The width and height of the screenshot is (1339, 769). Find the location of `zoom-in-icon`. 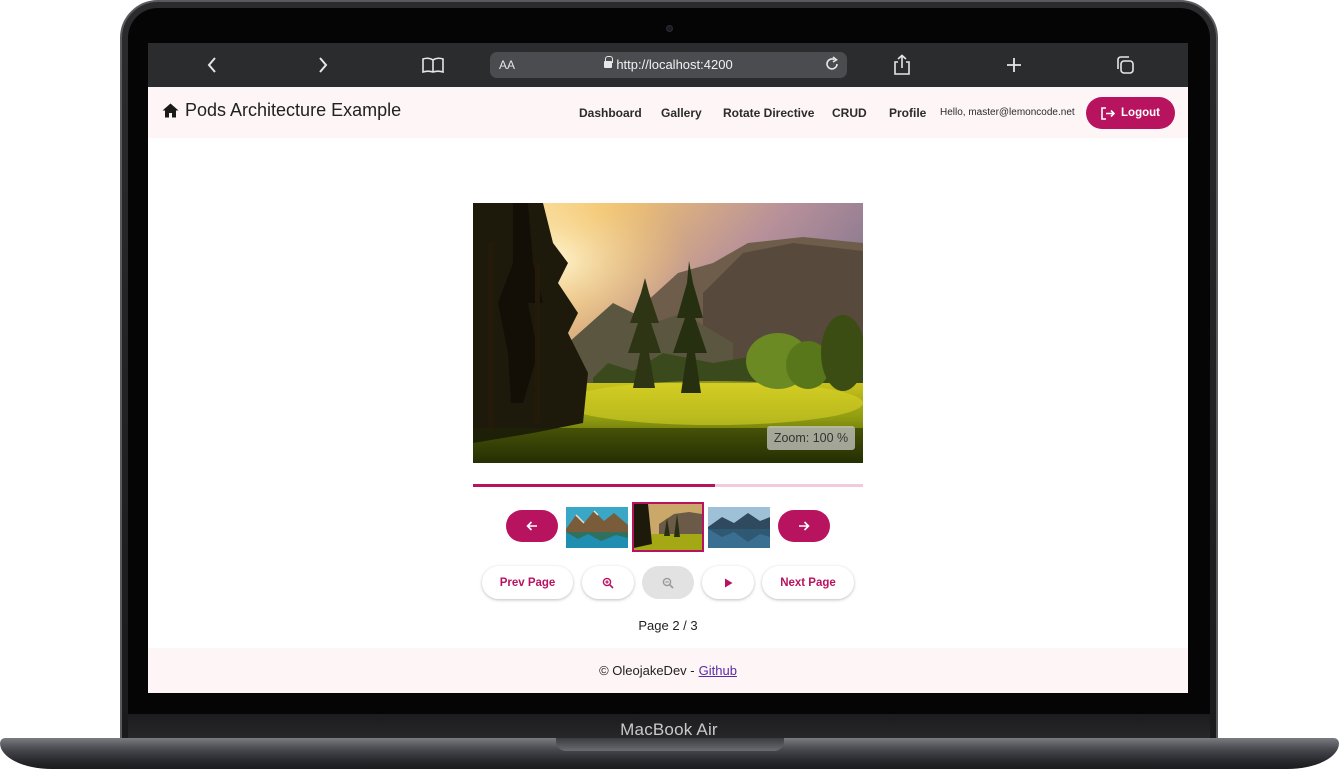

zoom-in-icon is located at coordinates (608, 583).